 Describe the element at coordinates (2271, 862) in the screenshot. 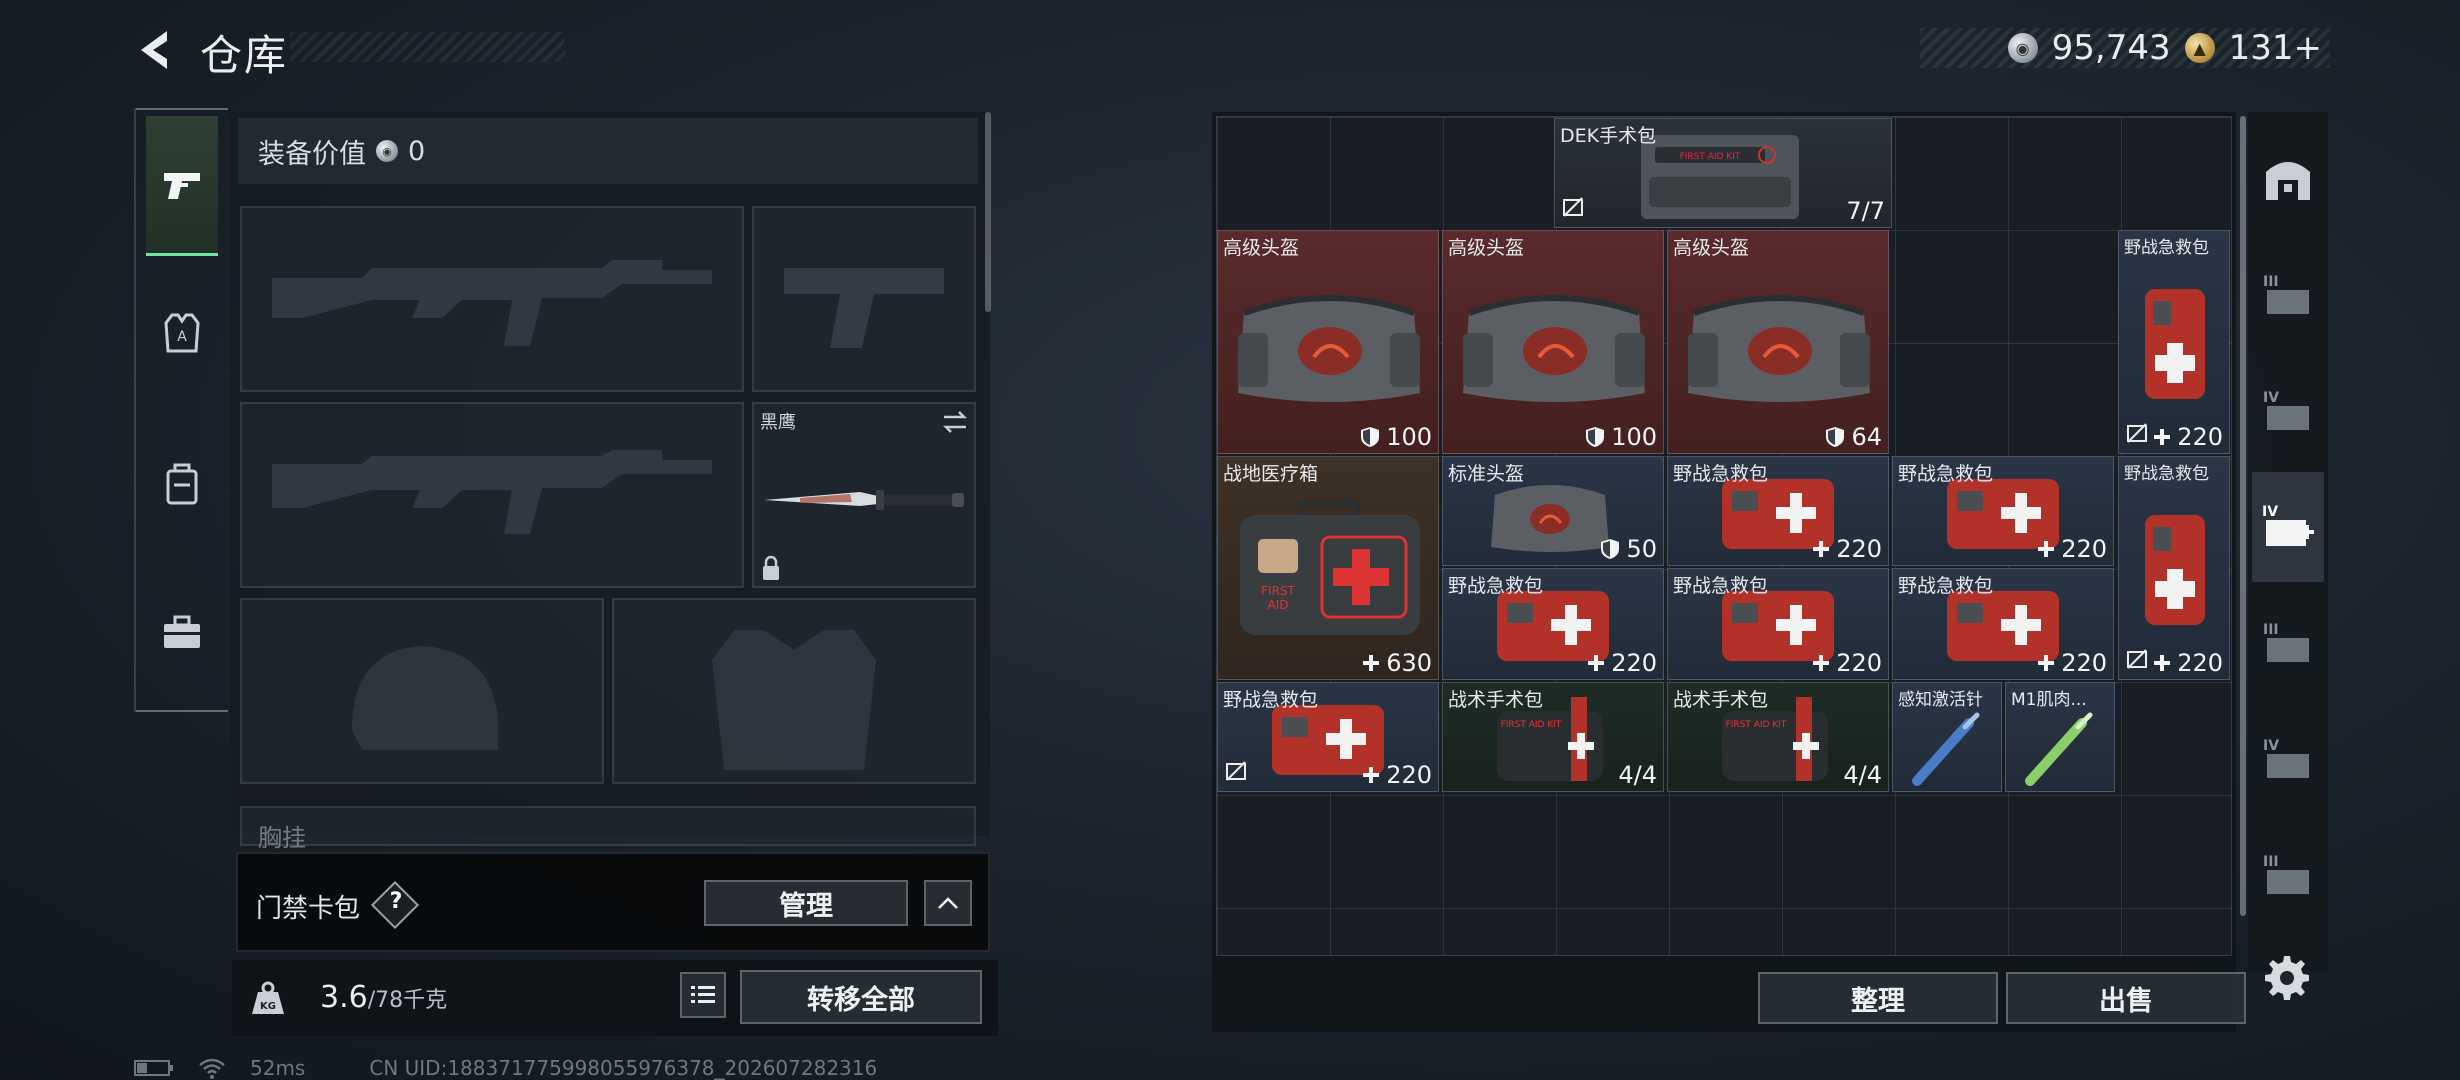

I see `svg-text: III` at that location.